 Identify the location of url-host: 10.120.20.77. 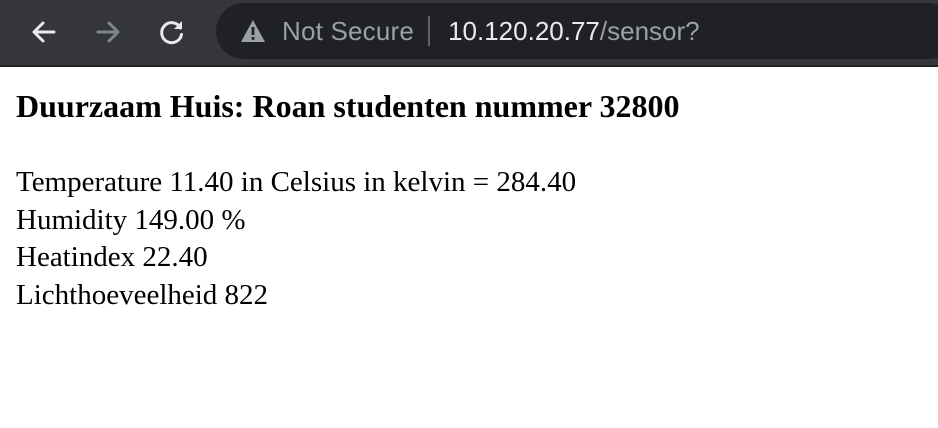
(524, 30).